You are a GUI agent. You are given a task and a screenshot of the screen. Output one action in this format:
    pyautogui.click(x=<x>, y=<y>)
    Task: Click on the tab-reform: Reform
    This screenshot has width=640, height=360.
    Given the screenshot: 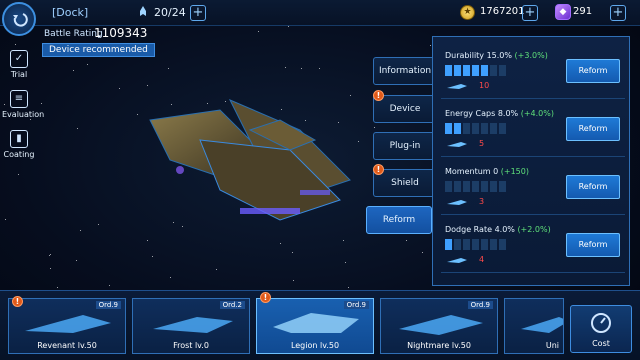 What is the action you would take?
    pyautogui.click(x=399, y=220)
    